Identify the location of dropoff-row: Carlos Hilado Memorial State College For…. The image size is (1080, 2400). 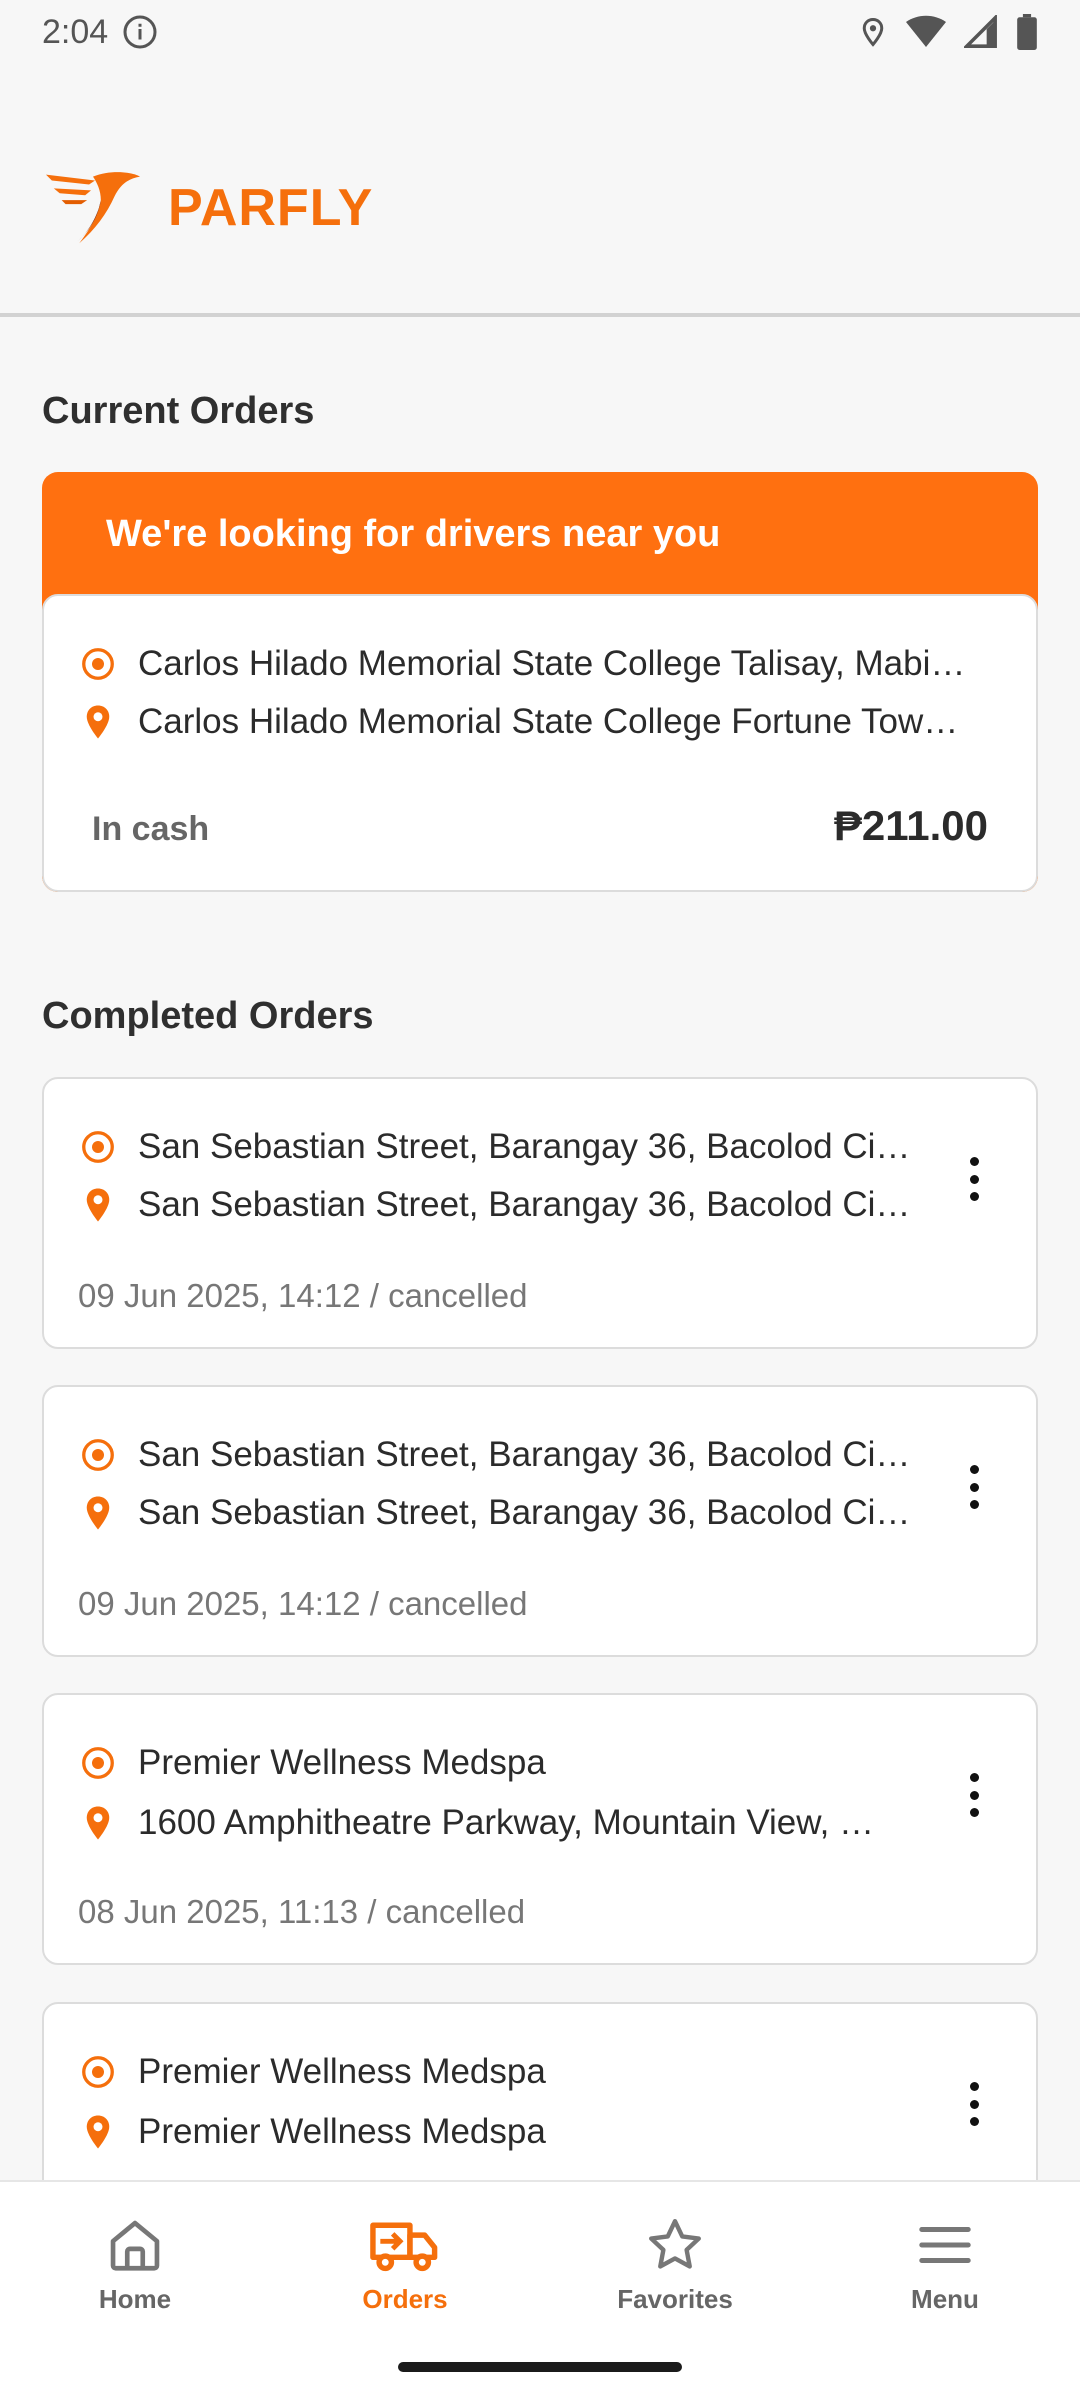
(540, 722).